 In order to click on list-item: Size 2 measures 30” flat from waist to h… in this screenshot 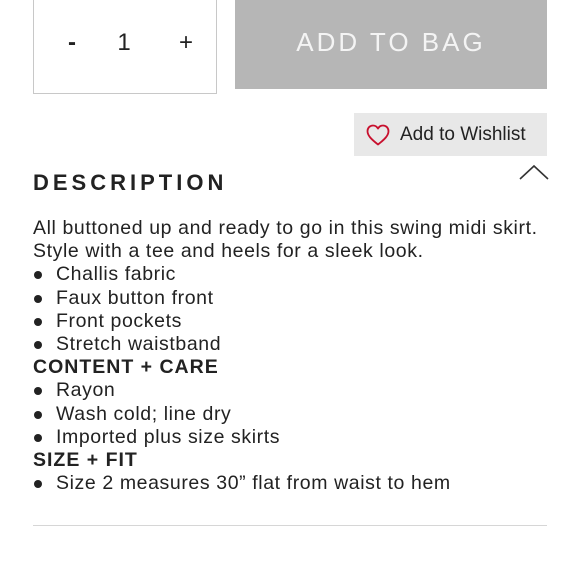, I will do `click(293, 483)`.